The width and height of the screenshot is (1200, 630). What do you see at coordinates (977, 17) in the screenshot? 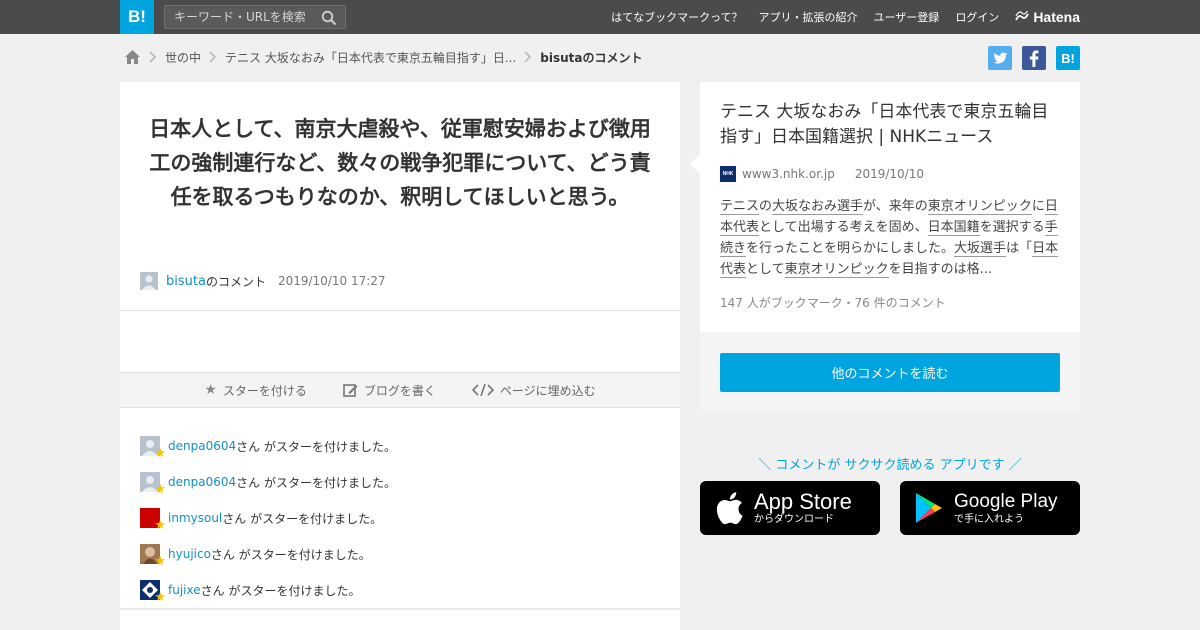
I see `nav-login: ログイン` at bounding box center [977, 17].